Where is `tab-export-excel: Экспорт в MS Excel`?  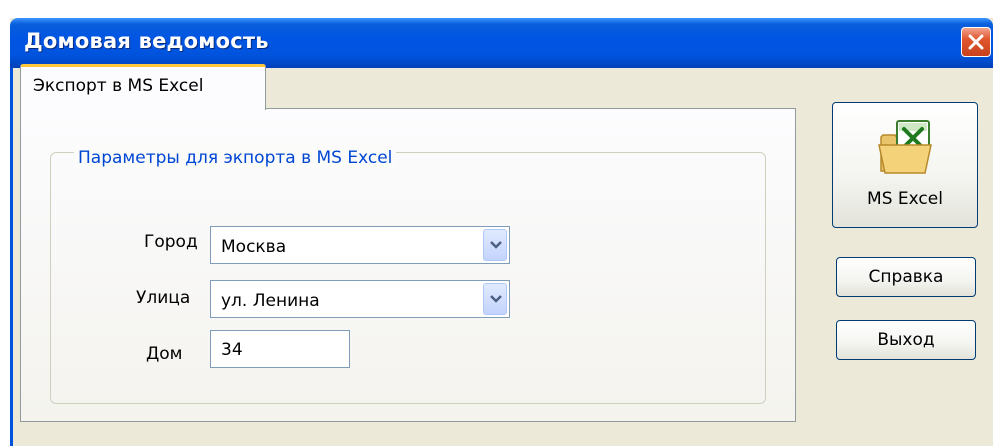
tab-export-excel: Экспорт в MS Excel is located at coordinates (143, 87).